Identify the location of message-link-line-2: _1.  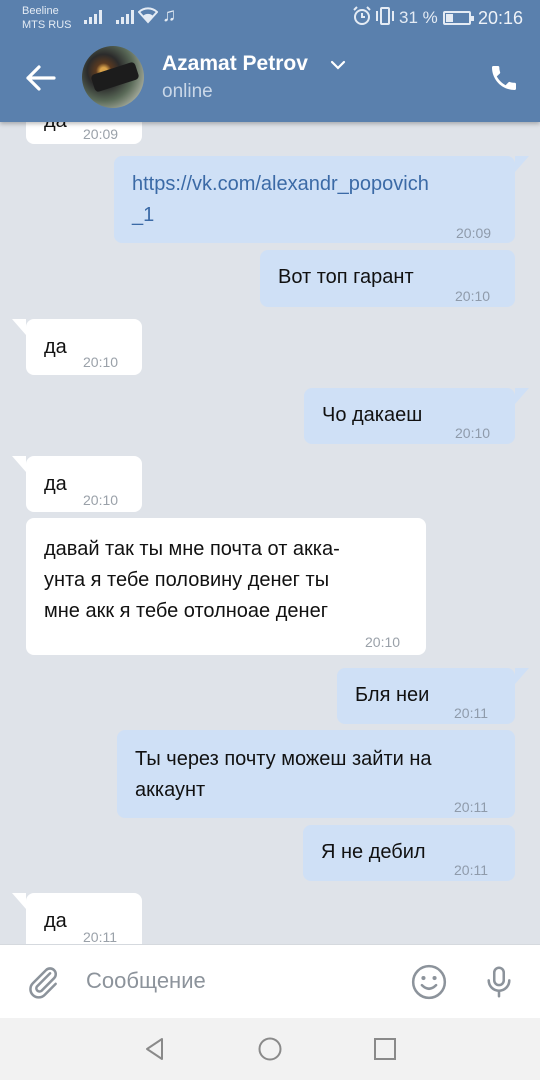
(143, 215).